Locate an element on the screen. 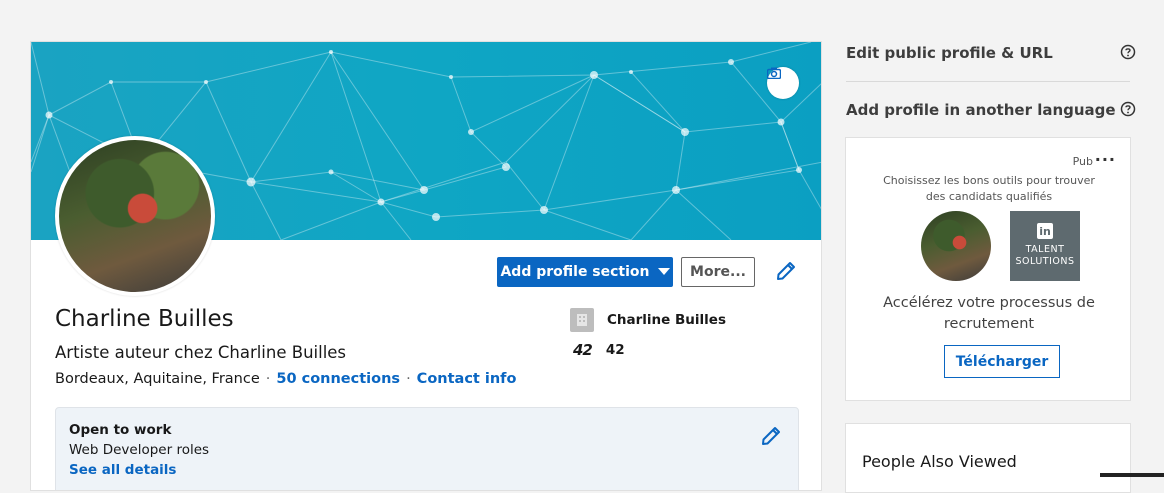  talent-solutions-text: TALENT SOLUTIONS is located at coordinates (1045, 255).